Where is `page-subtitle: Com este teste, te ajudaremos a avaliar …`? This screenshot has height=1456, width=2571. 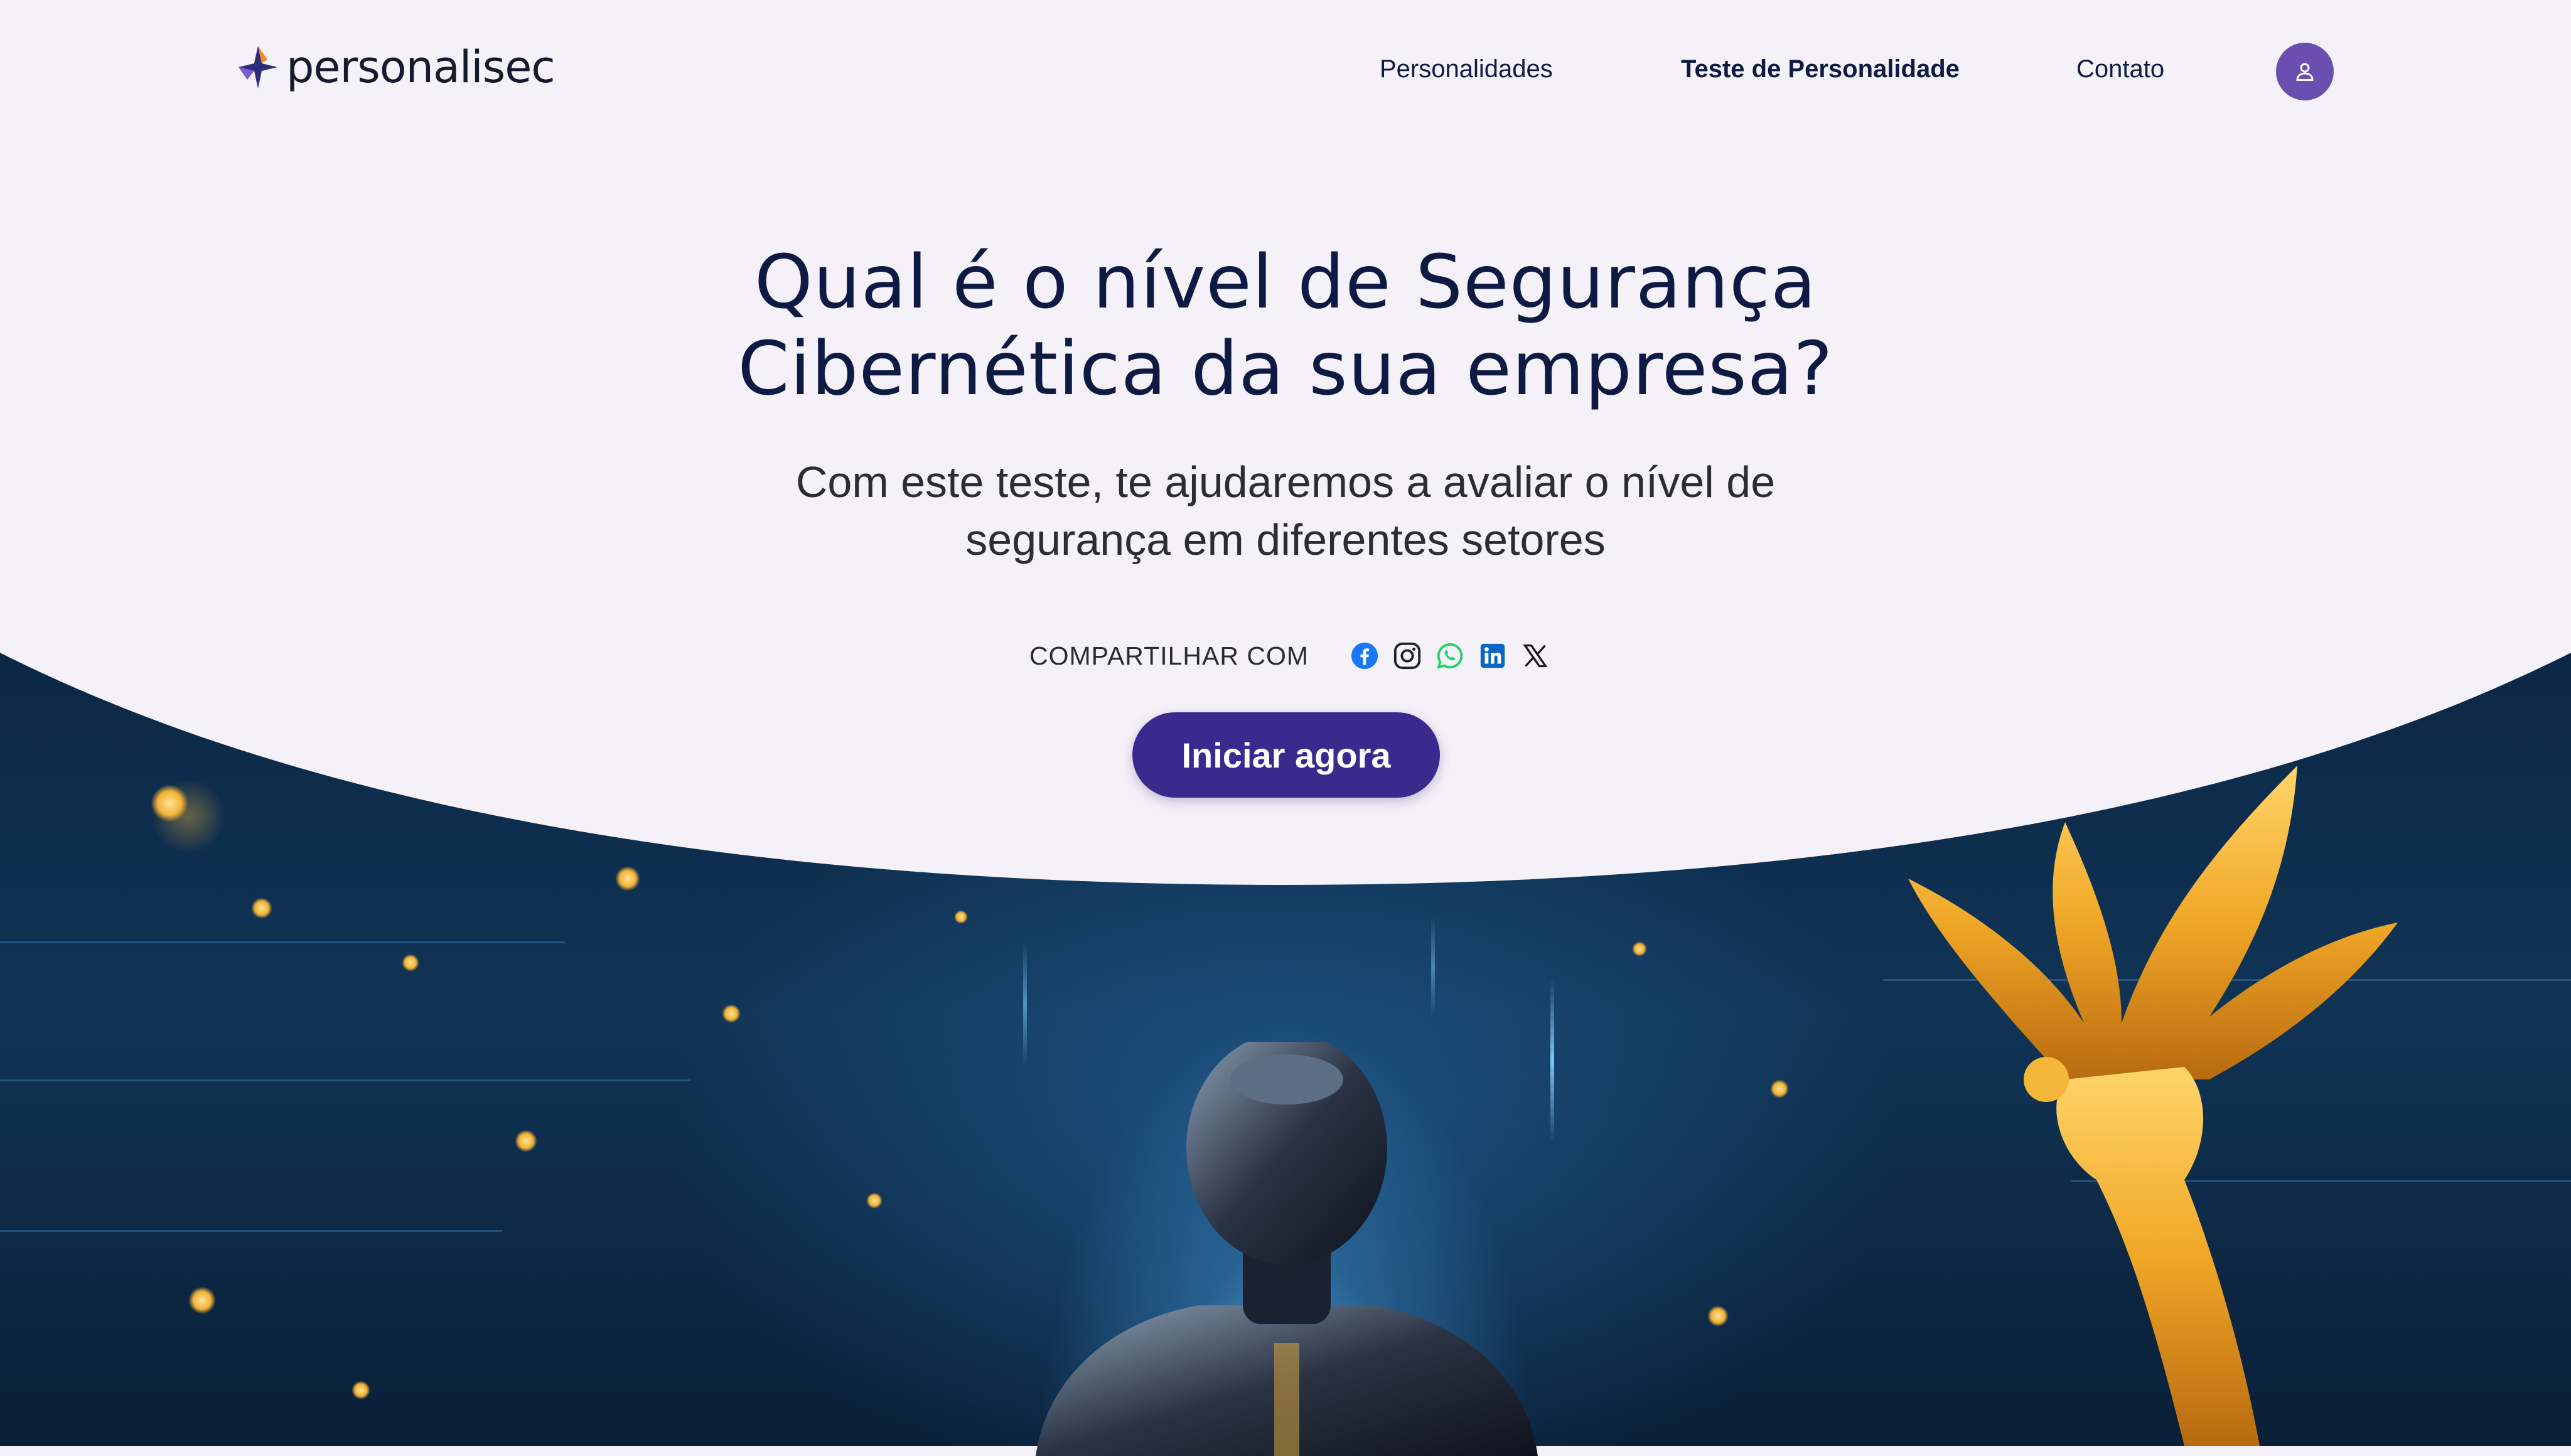
page-subtitle: Com este teste, te ajudaremos a avaliar … is located at coordinates (1285, 511).